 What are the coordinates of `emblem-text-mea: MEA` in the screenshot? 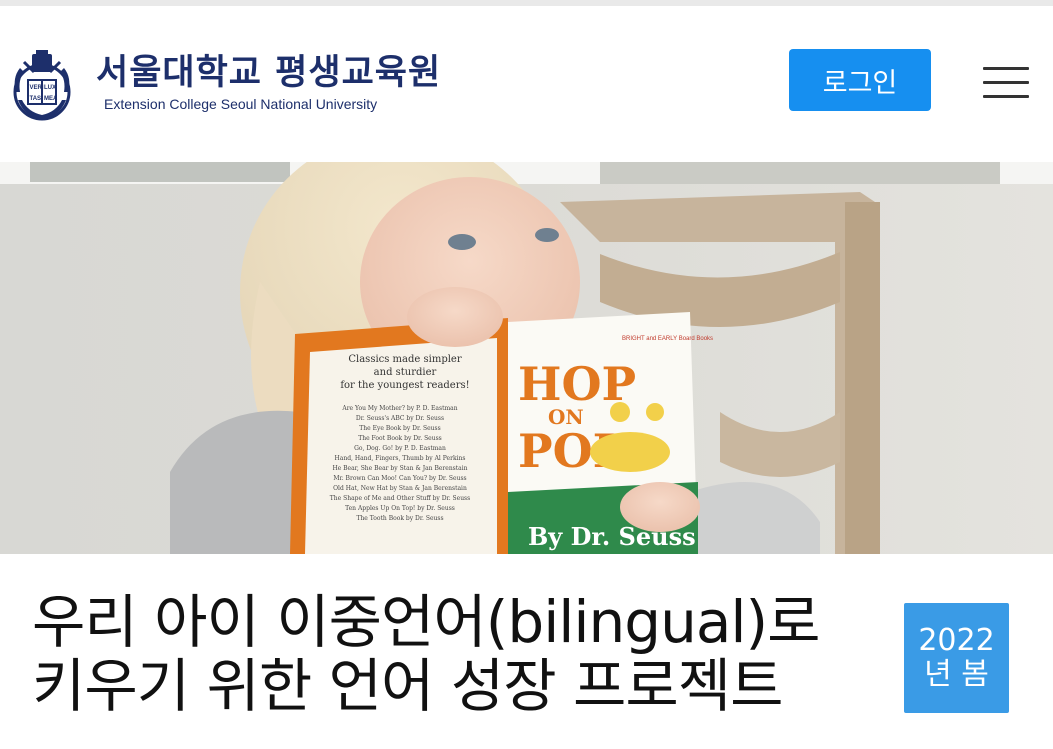 It's located at (51, 99).